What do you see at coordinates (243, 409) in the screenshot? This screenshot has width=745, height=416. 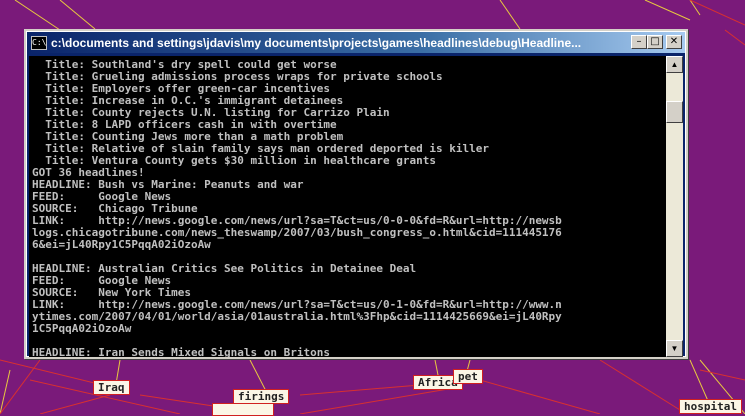 I see `tag-partial` at bounding box center [243, 409].